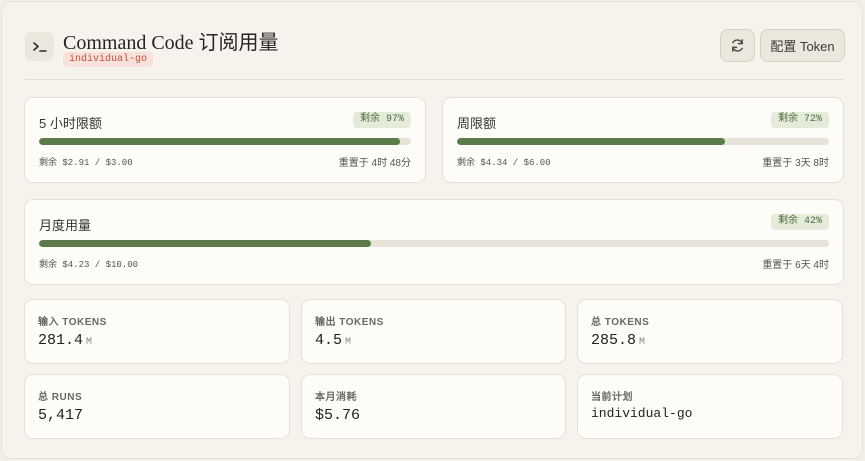  Describe the element at coordinates (710, 406) in the screenshot. I see `stat-card-current-plan: 当前计划 individual-go` at that location.